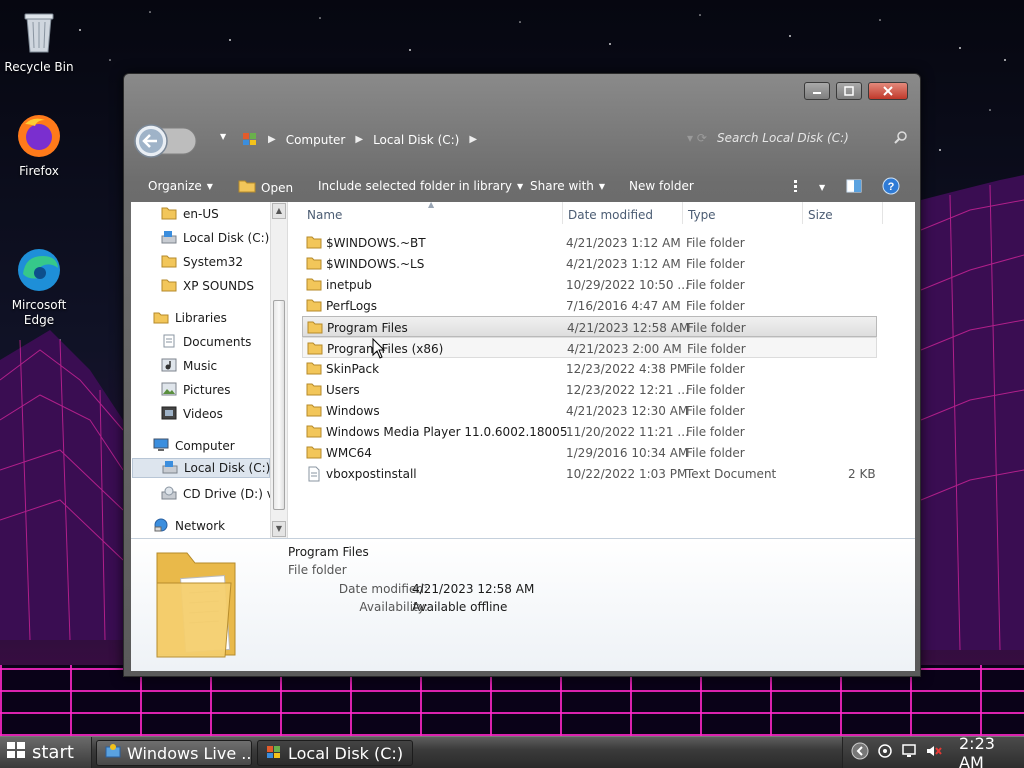  I want to click on nav-scrollbar: ▲ ▼, so click(278, 370).